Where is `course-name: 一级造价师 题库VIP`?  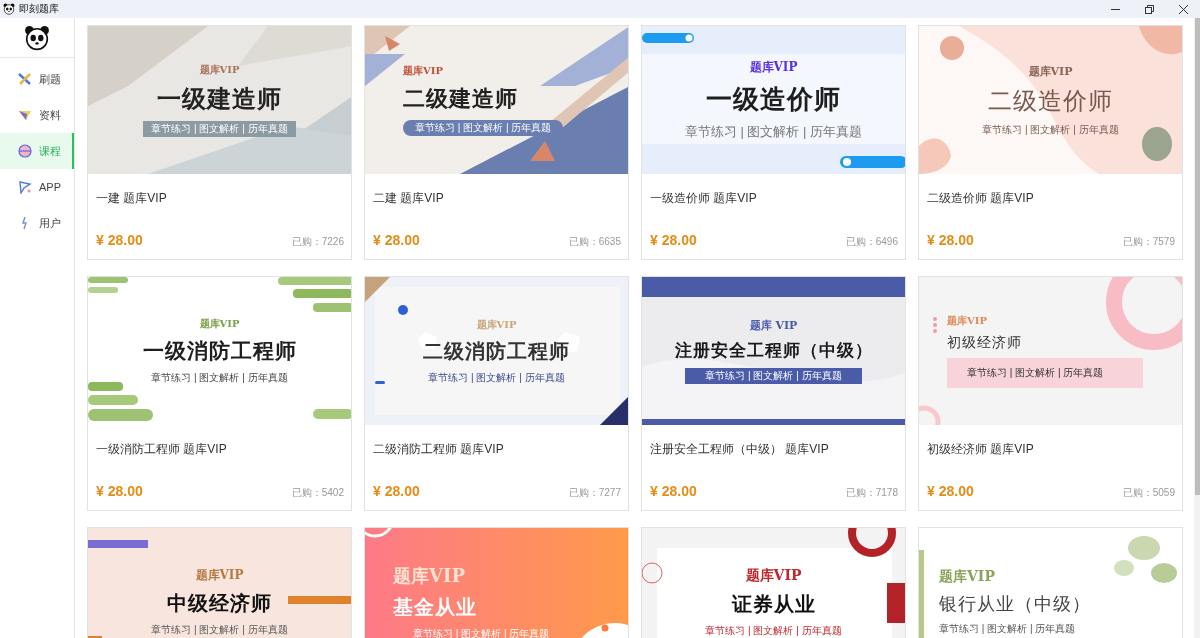
course-name: 一级造价师 题库VIP is located at coordinates (704, 198).